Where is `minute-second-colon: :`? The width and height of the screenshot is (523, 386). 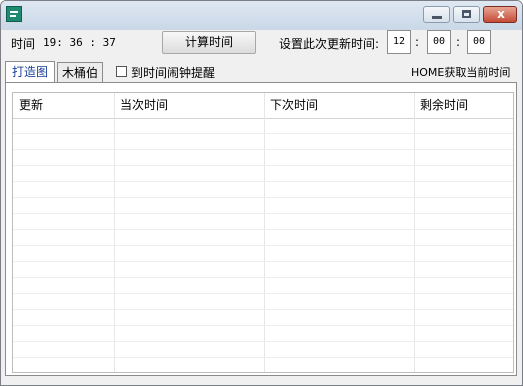
minute-second-colon: : is located at coordinates (458, 42).